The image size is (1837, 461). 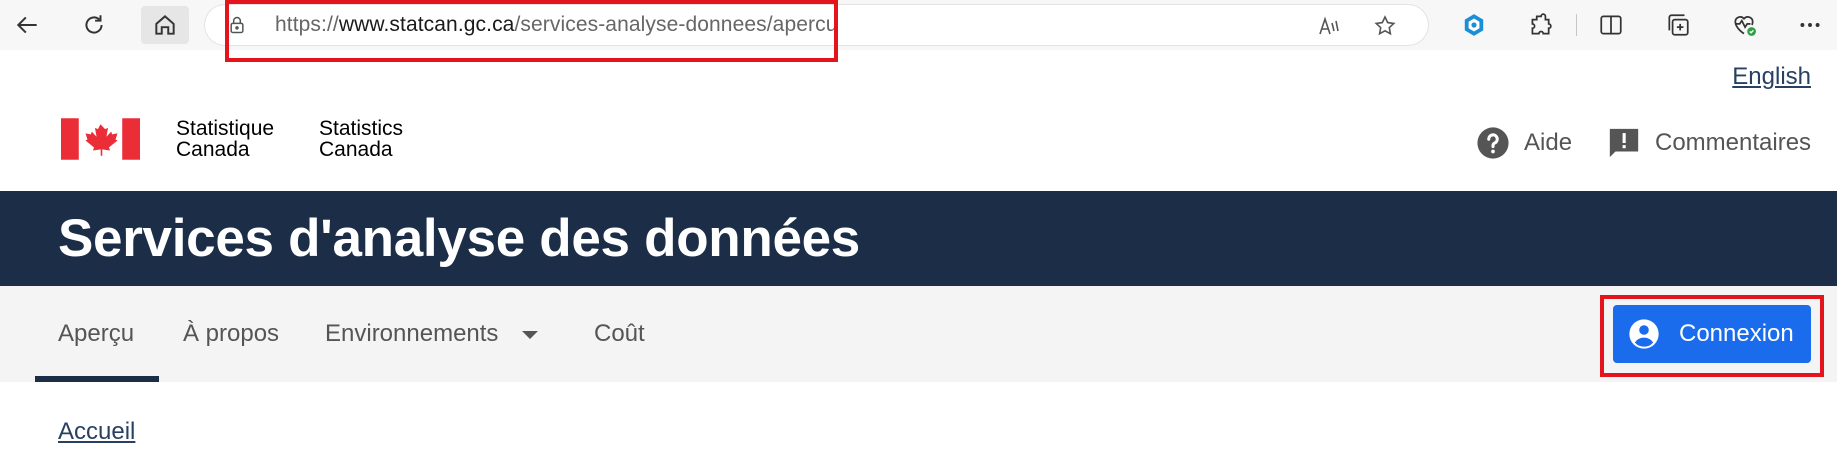 What do you see at coordinates (1329, 26) in the screenshot?
I see `read-aloud-icon` at bounding box center [1329, 26].